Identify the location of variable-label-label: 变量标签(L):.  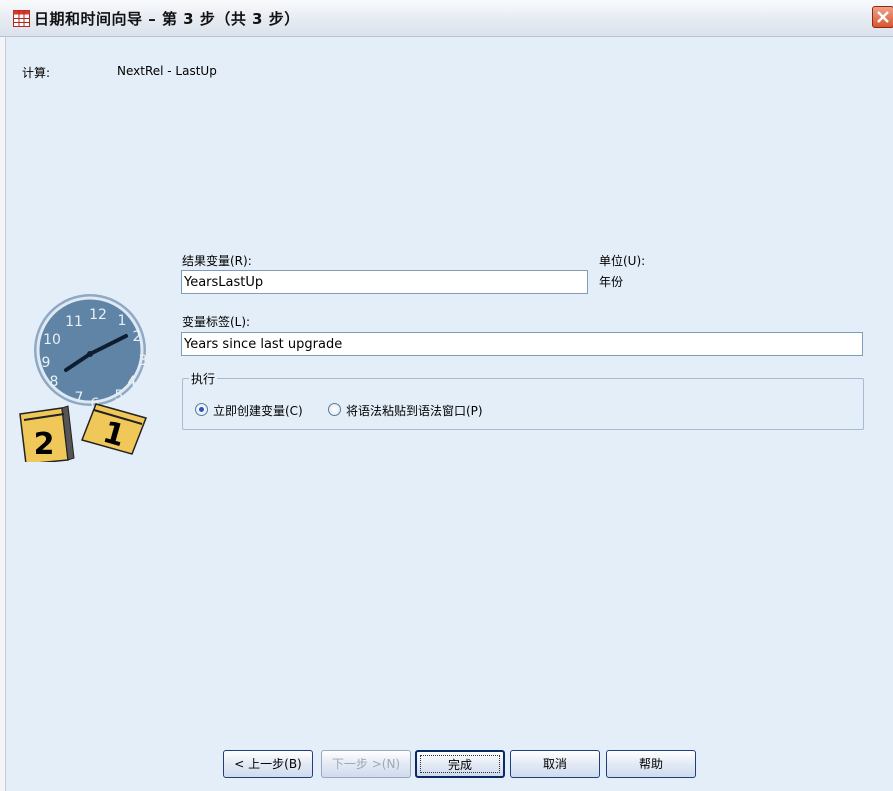
(216, 322).